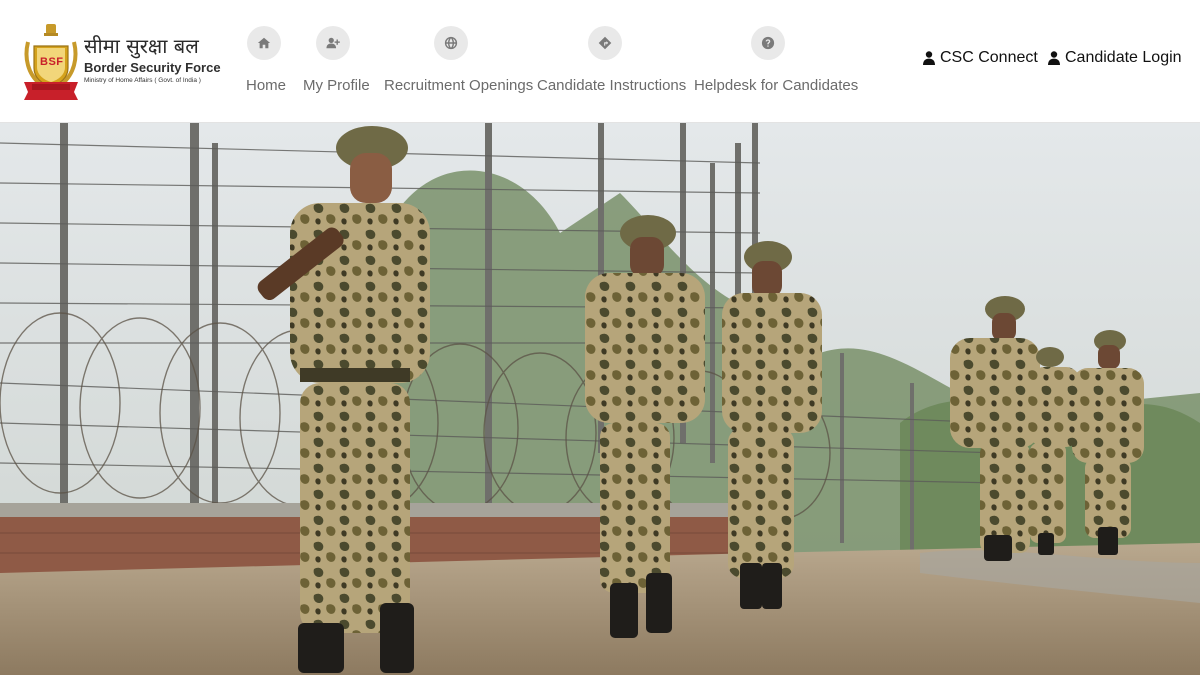 This screenshot has height=675, width=1200. Describe the element at coordinates (989, 57) in the screenshot. I see `csc-connect-label: CSC Connect` at that location.